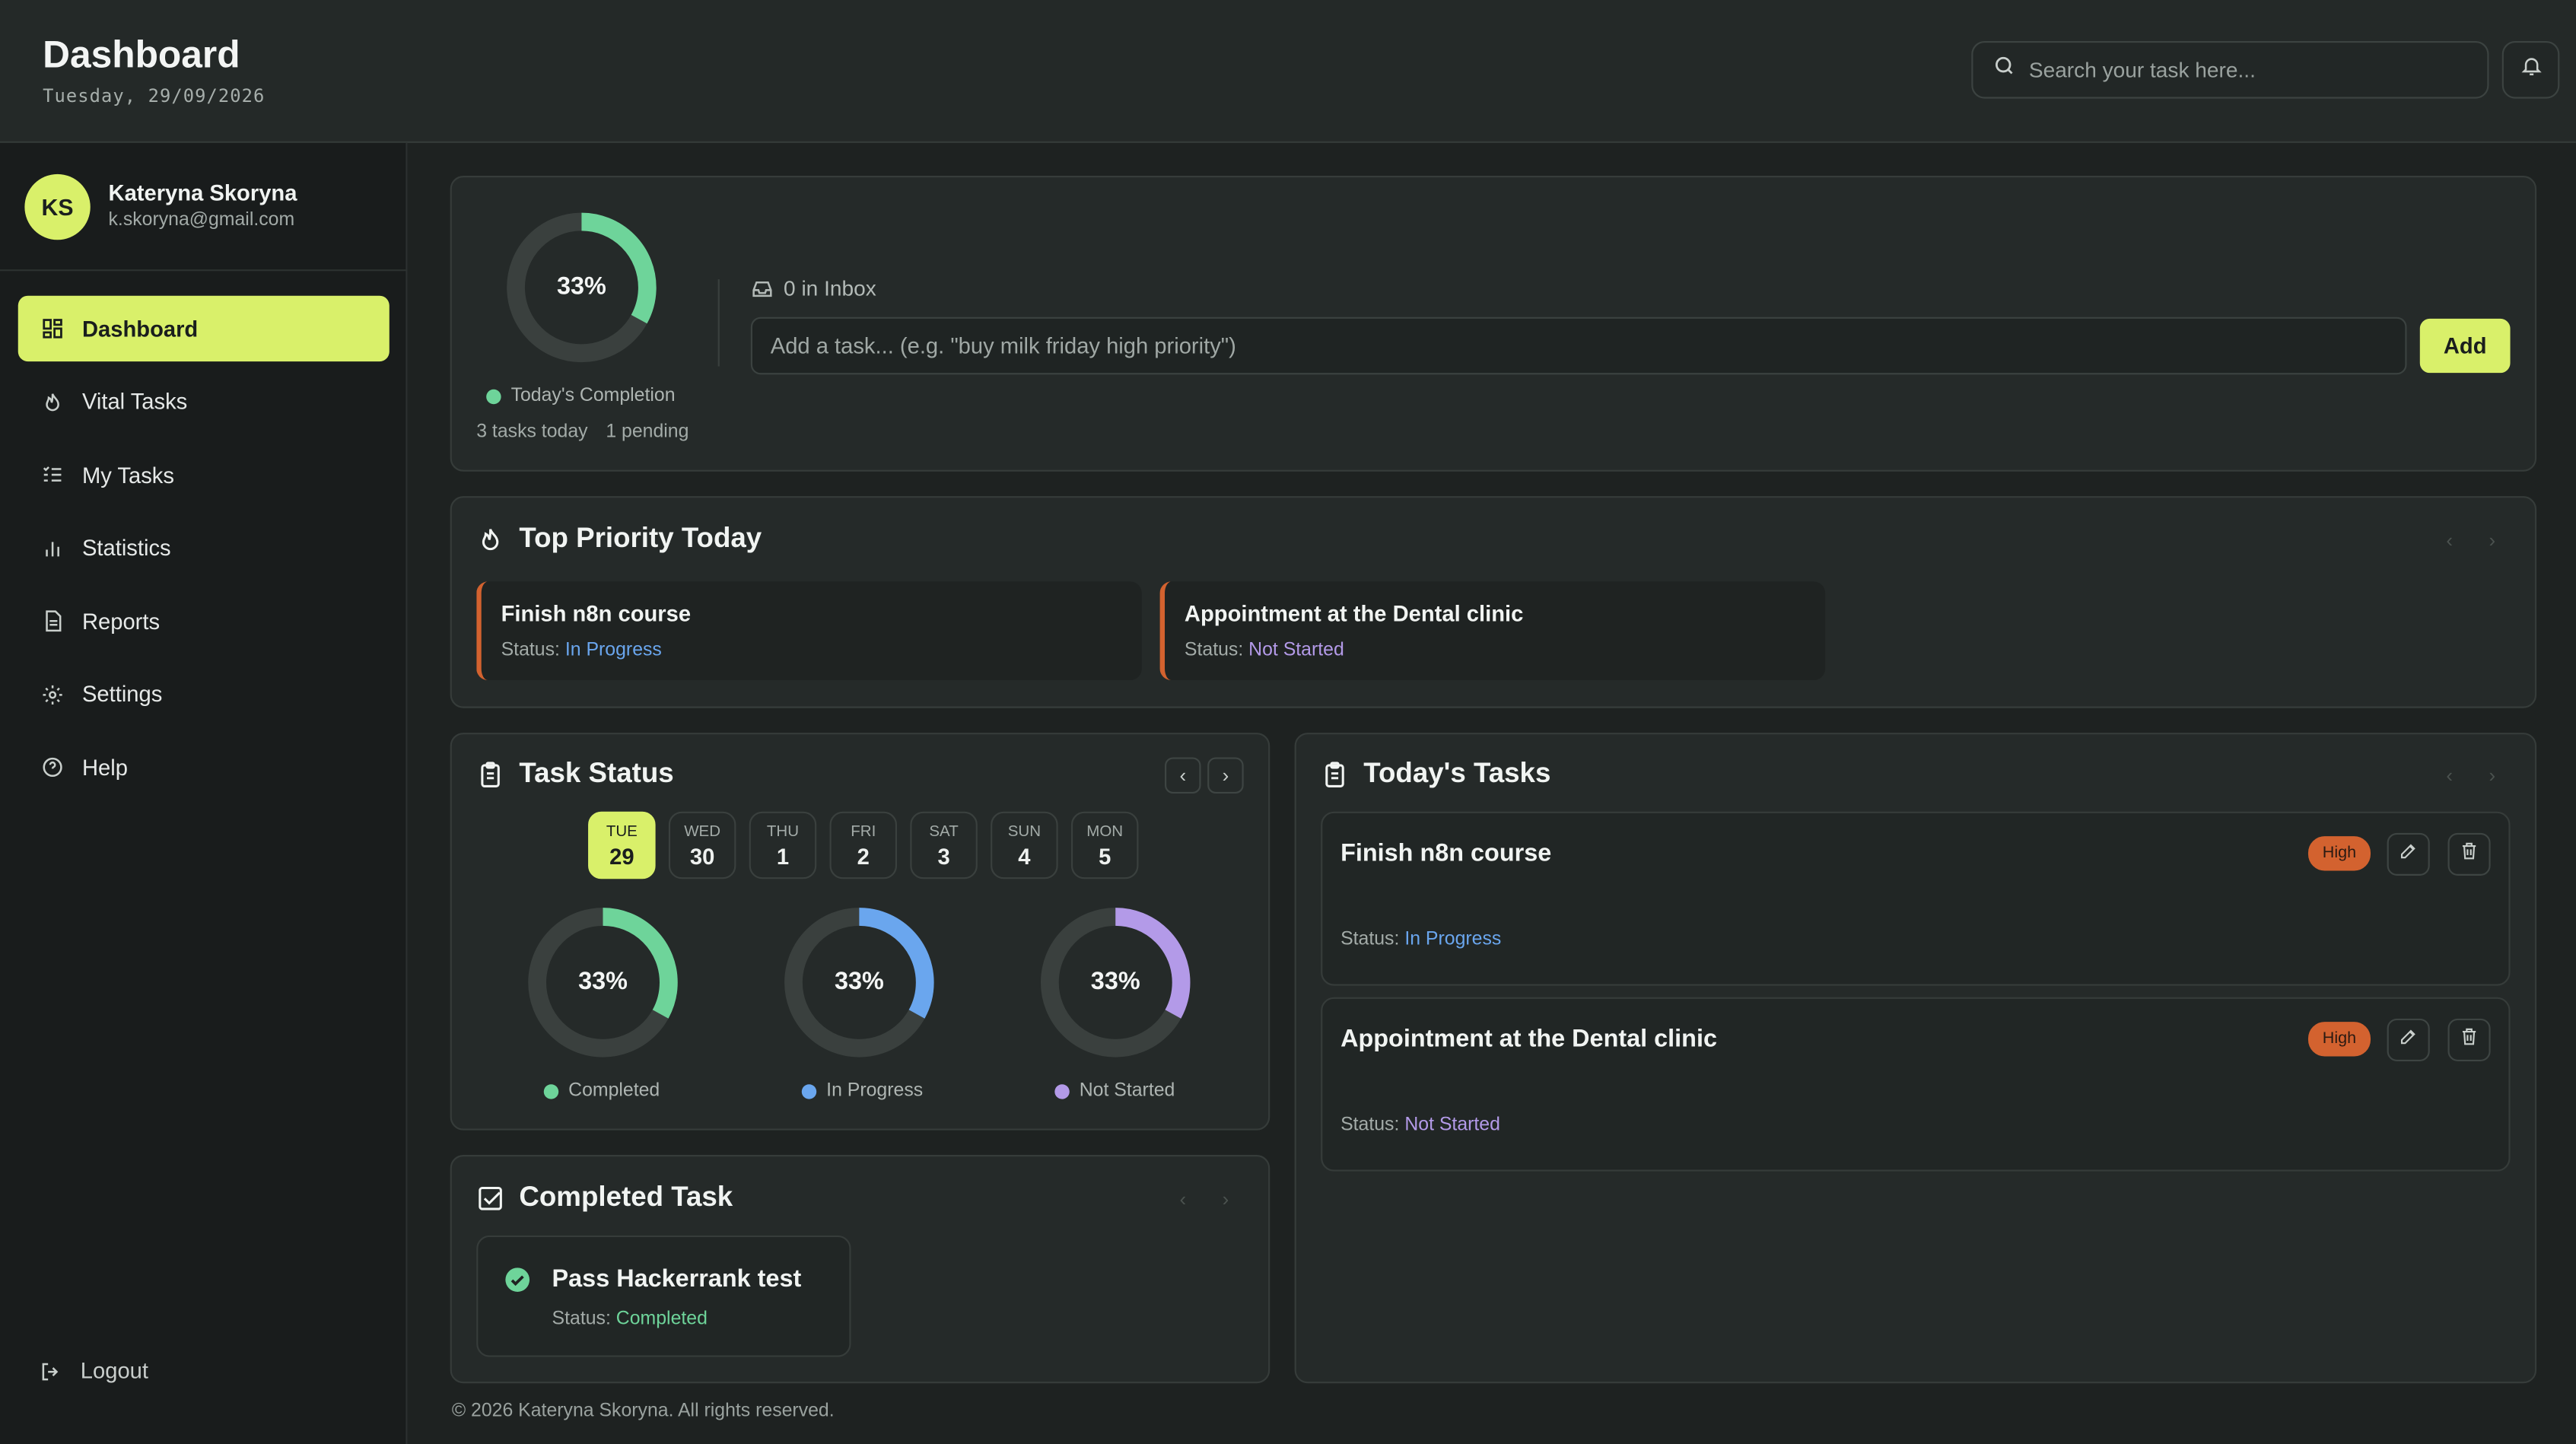 The height and width of the screenshot is (1444, 2576). I want to click on add-task-input, so click(1579, 345).